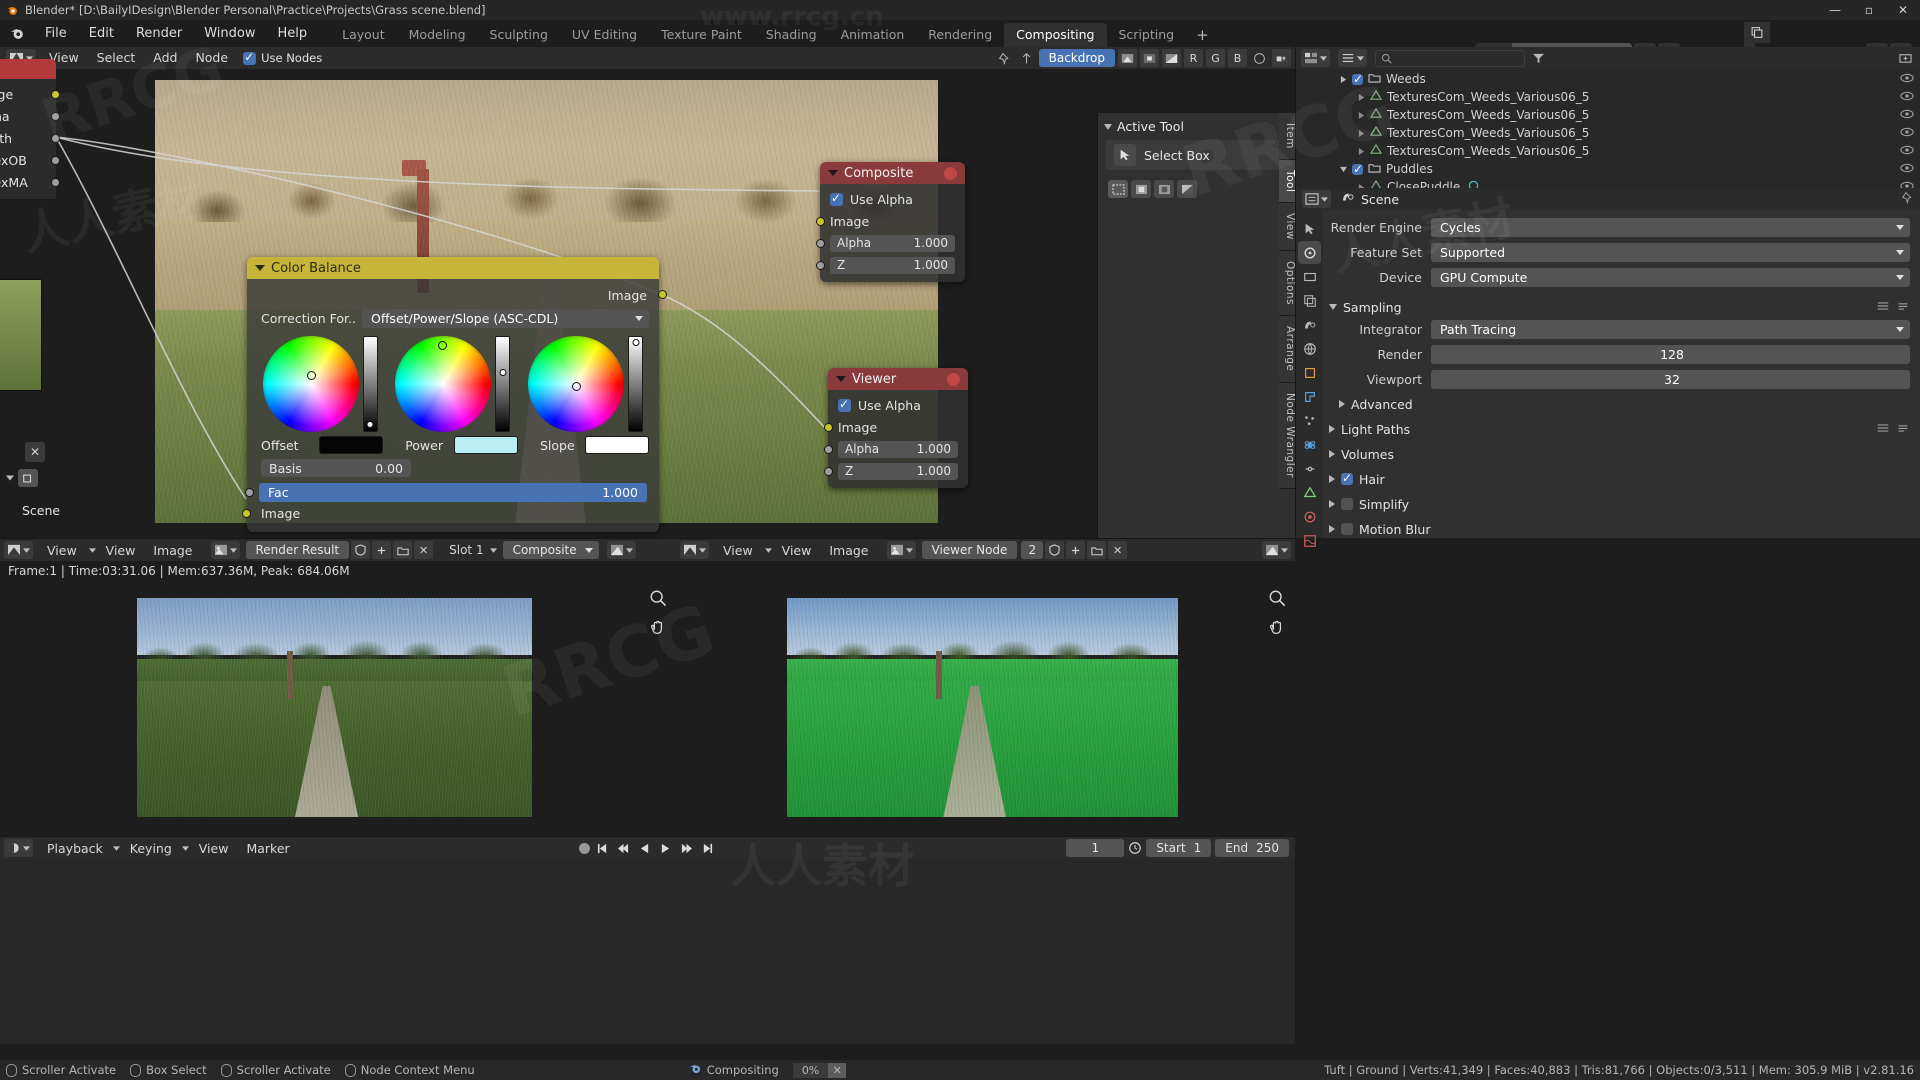 The width and height of the screenshot is (1920, 1080). Describe the element at coordinates (159, 34) in the screenshot. I see `menu-render: Render` at that location.